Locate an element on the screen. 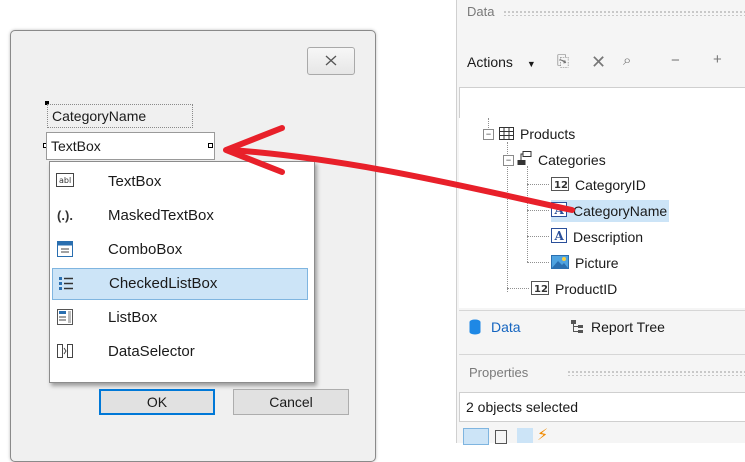 The height and width of the screenshot is (462, 745). actions-menu: Actions ▼ is located at coordinates (501, 62).